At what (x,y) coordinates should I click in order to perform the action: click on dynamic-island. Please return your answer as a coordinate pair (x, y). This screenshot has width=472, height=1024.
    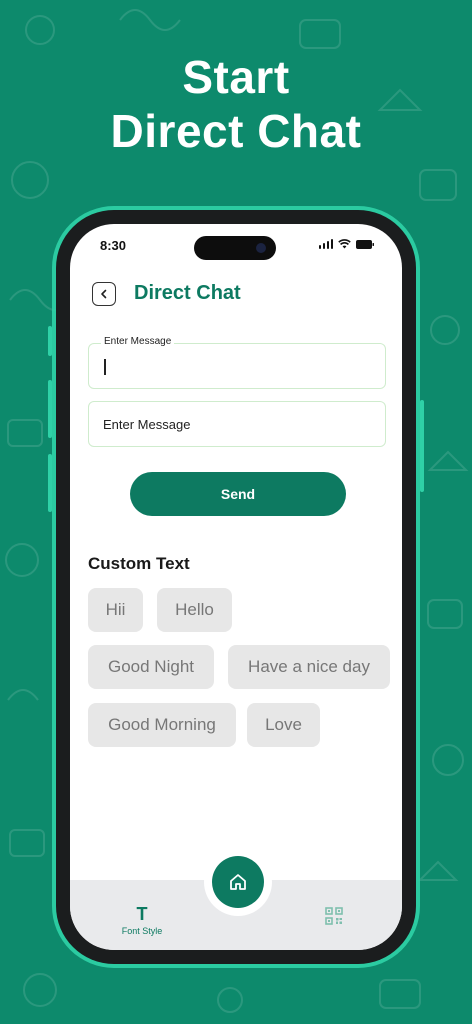
    Looking at the image, I should click on (235, 248).